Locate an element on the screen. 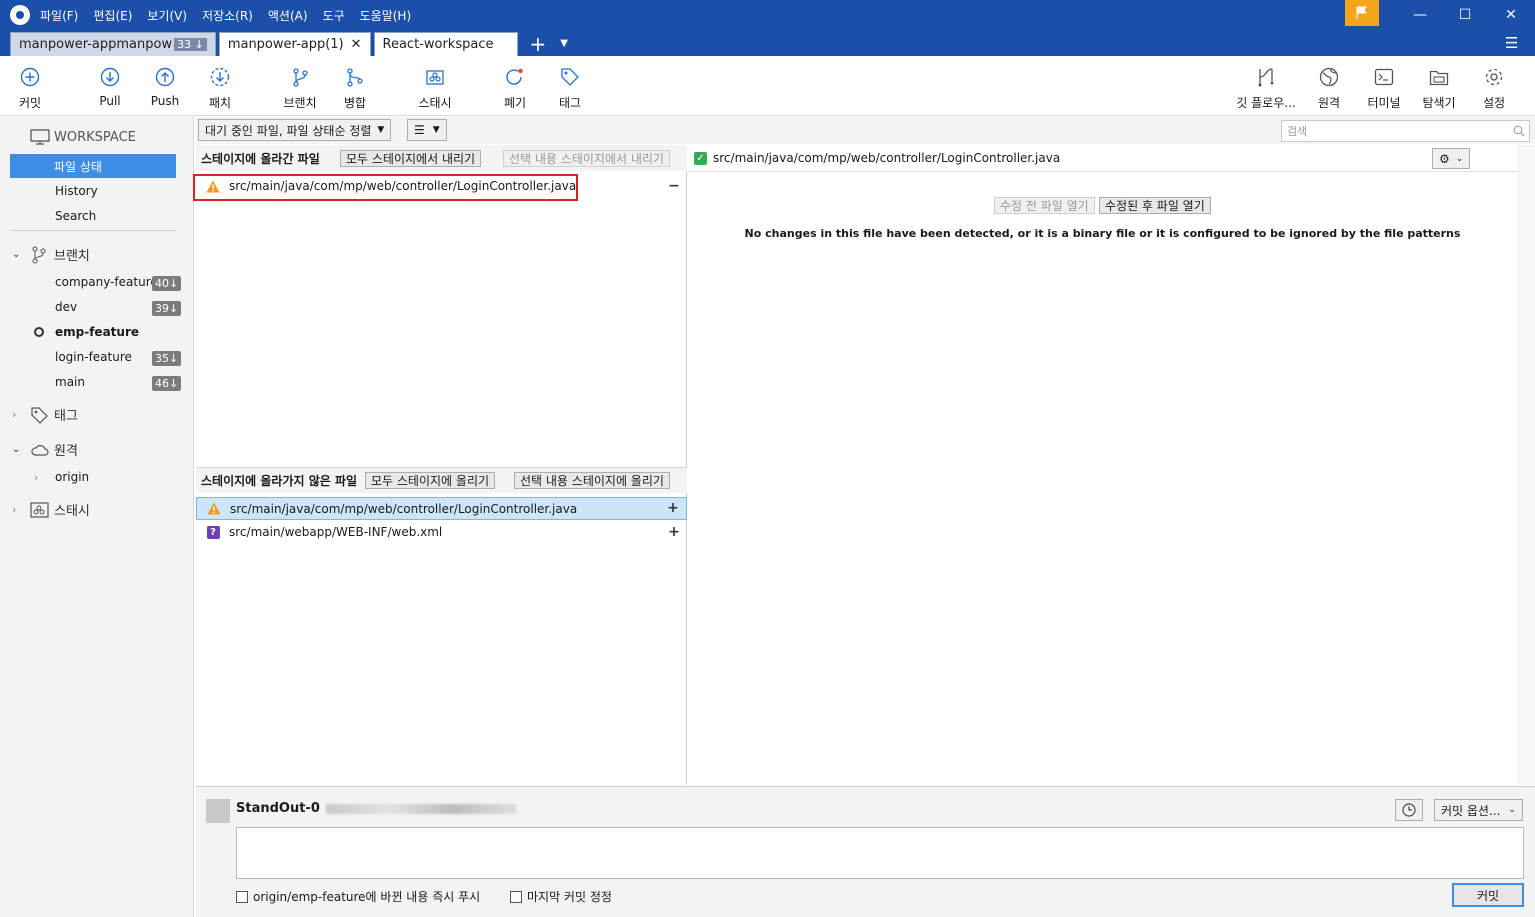  commit-history-button is located at coordinates (1409, 810).